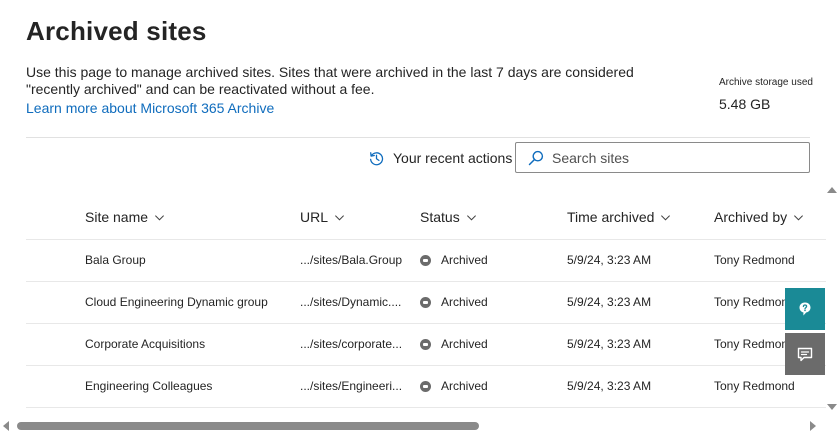  I want to click on url-cell: .../sites/Bala.Group, so click(351, 260).